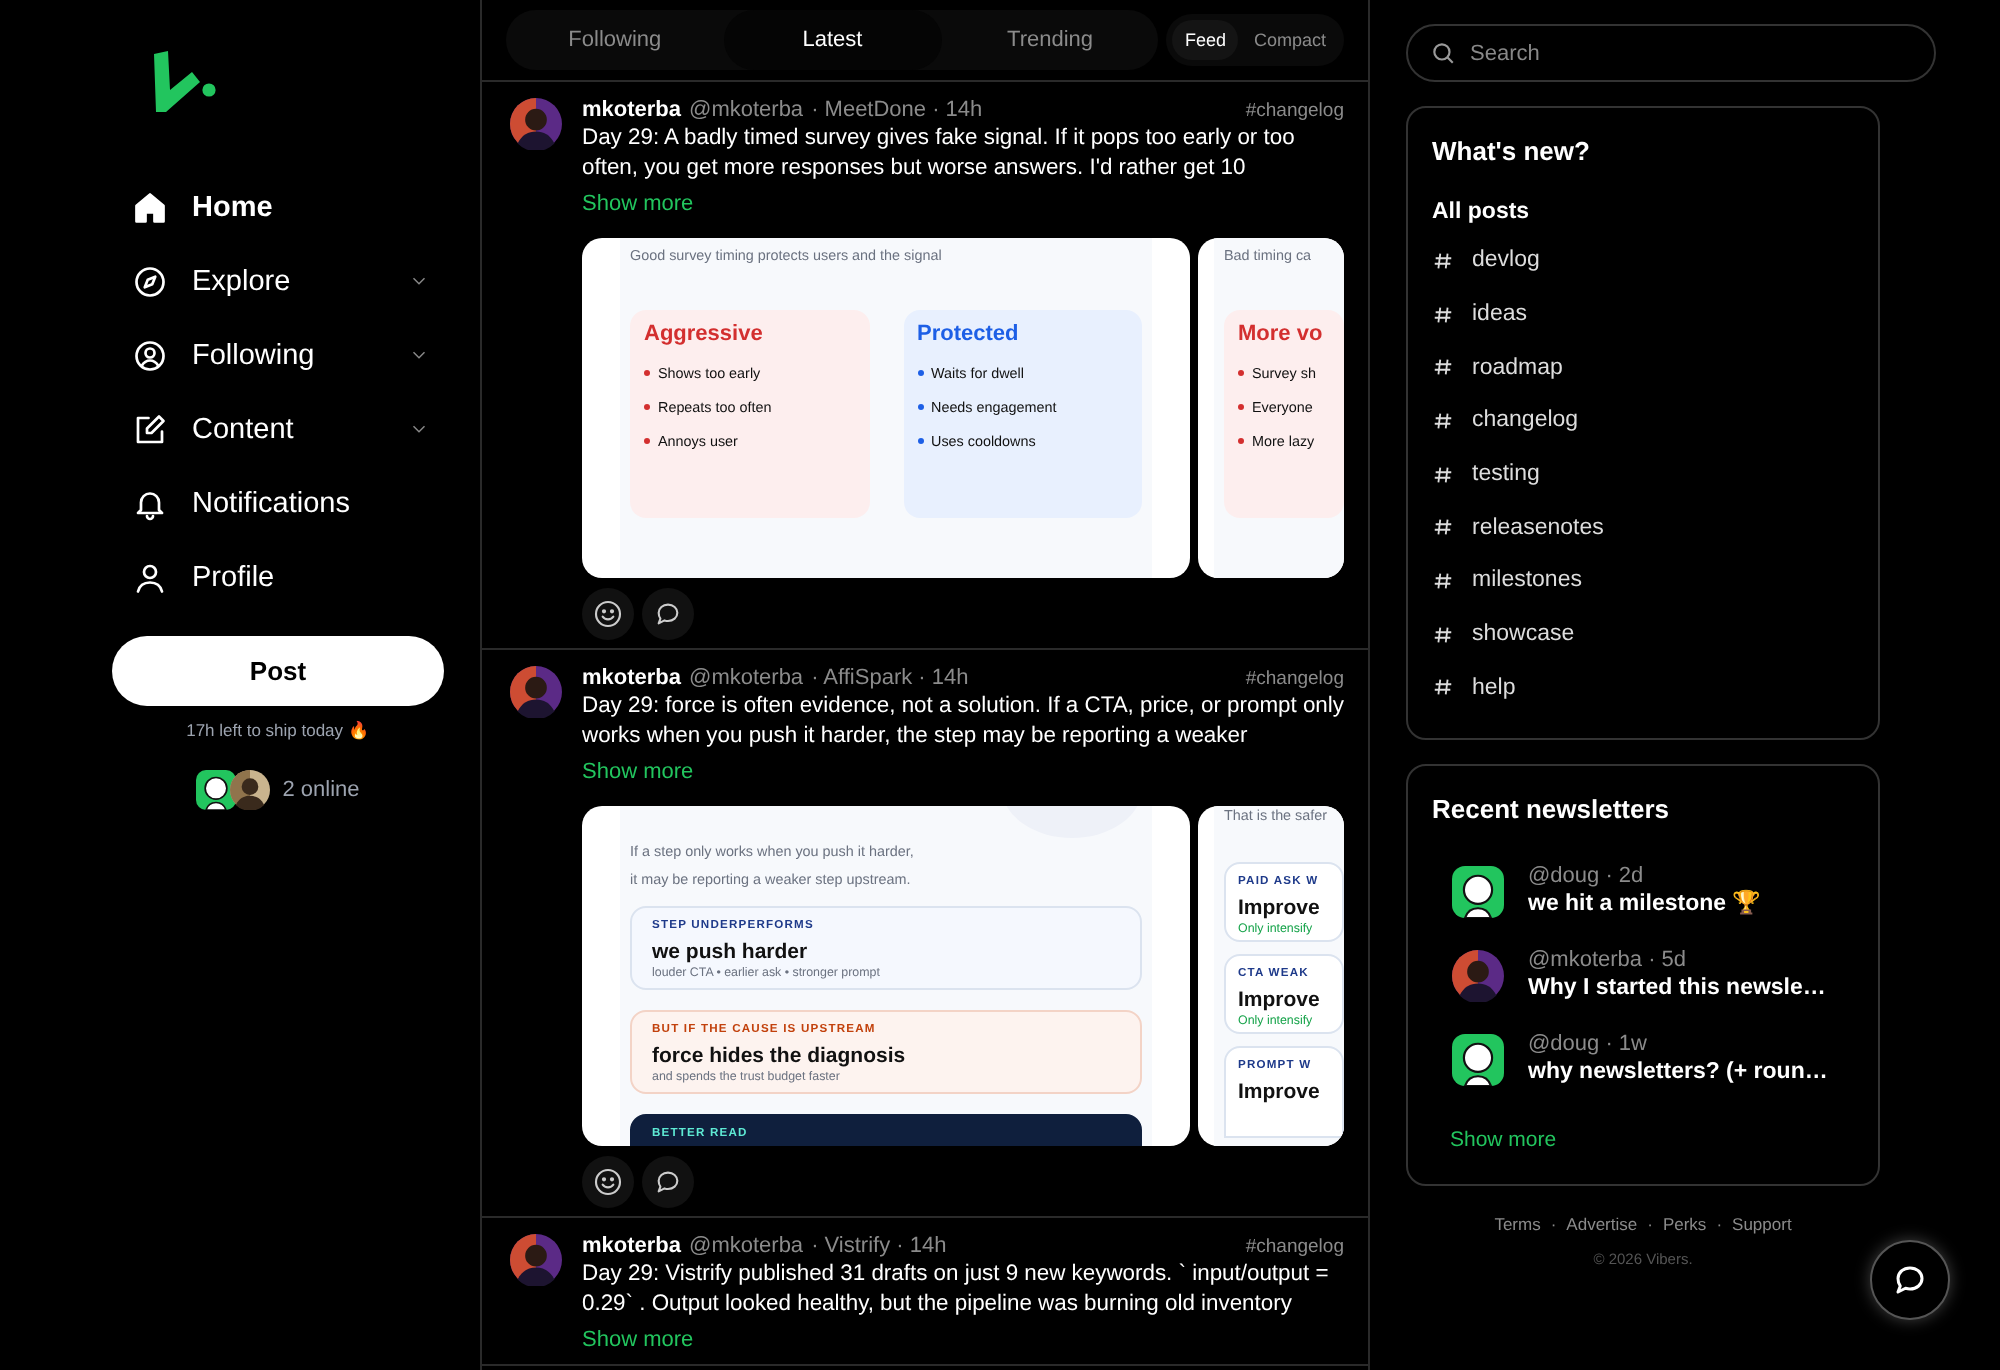 This screenshot has height=1370, width=2000. Describe the element at coordinates (150, 355) in the screenshot. I see `user-circle-icon` at that location.